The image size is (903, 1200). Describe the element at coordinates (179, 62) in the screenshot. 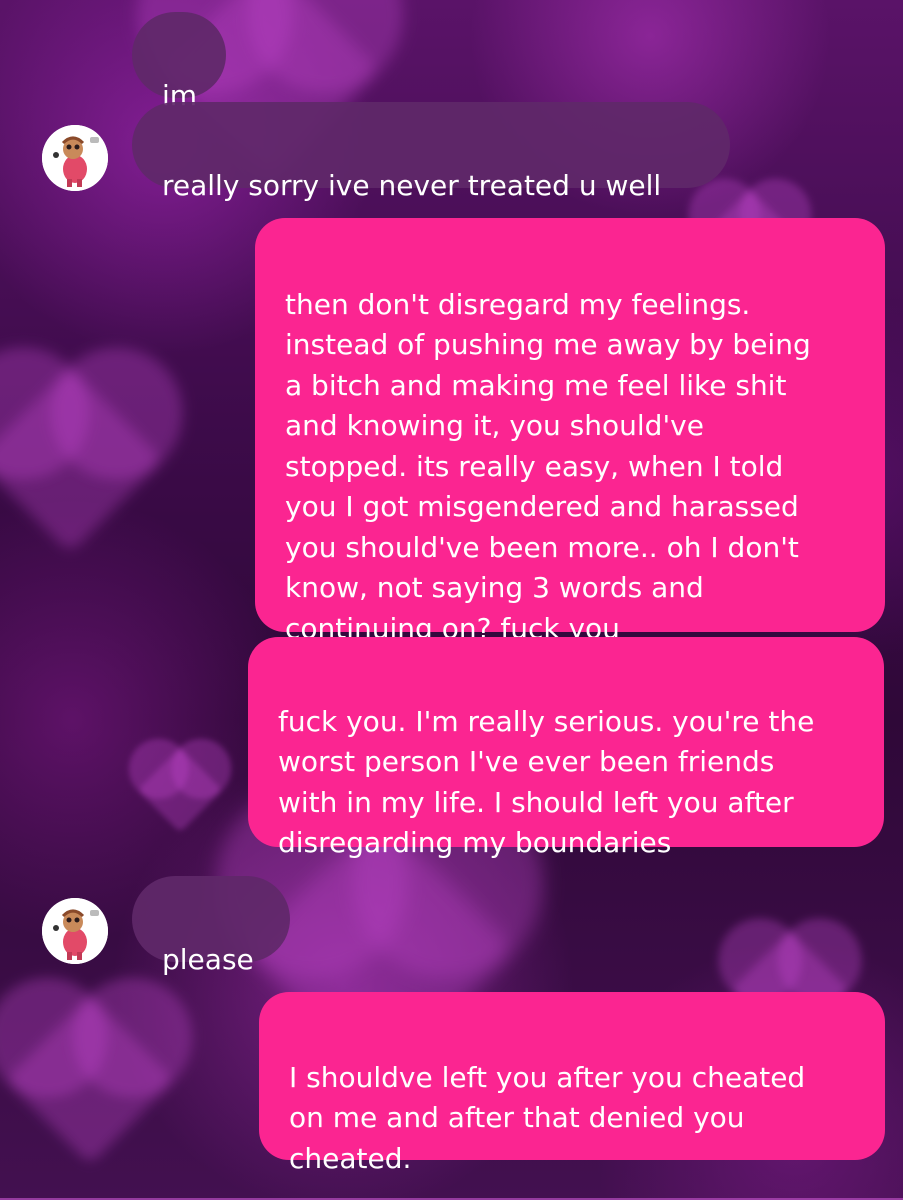

I see `message-bubble-incoming: im` at that location.